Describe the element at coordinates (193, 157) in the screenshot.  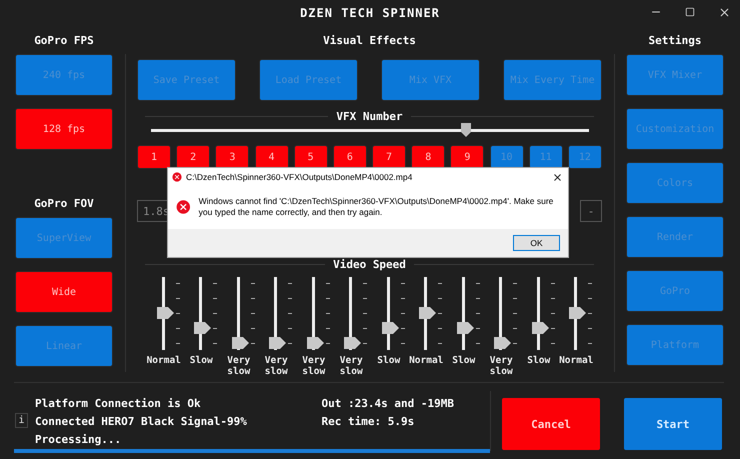
I see `number-button: 2` at that location.